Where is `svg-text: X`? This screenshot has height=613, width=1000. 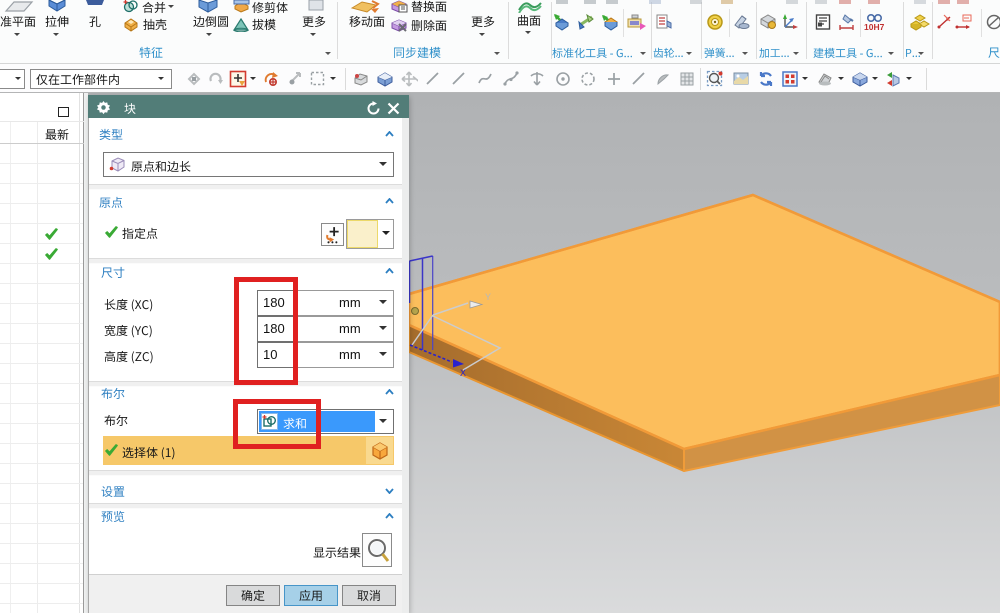
svg-text: X is located at coordinates (463, 373).